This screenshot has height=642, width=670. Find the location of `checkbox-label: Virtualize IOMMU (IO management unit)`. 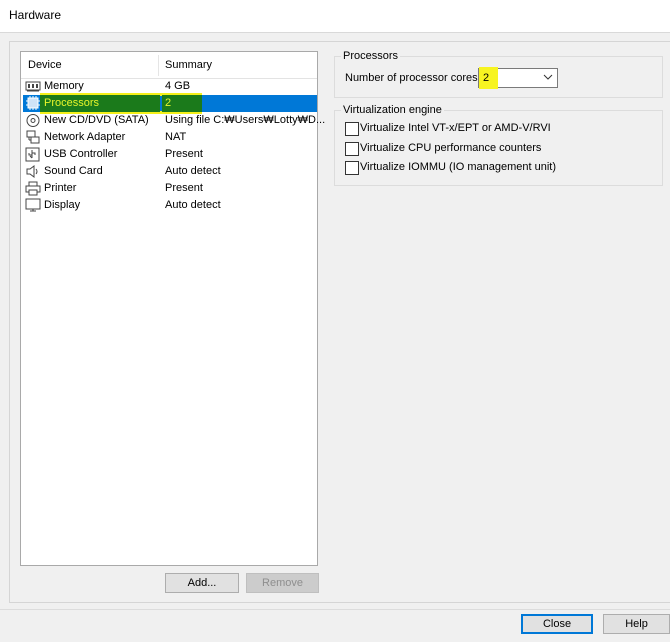

checkbox-label: Virtualize IOMMU (IO management unit) is located at coordinates (458, 167).